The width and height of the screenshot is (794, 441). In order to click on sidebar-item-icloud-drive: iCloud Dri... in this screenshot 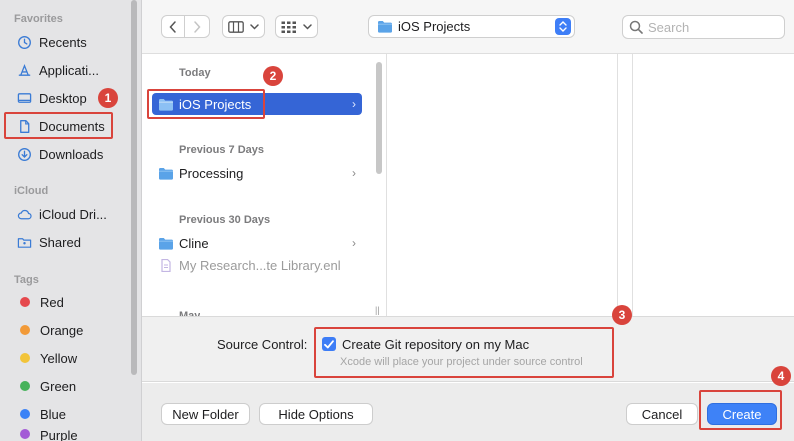, I will do `click(66, 214)`.